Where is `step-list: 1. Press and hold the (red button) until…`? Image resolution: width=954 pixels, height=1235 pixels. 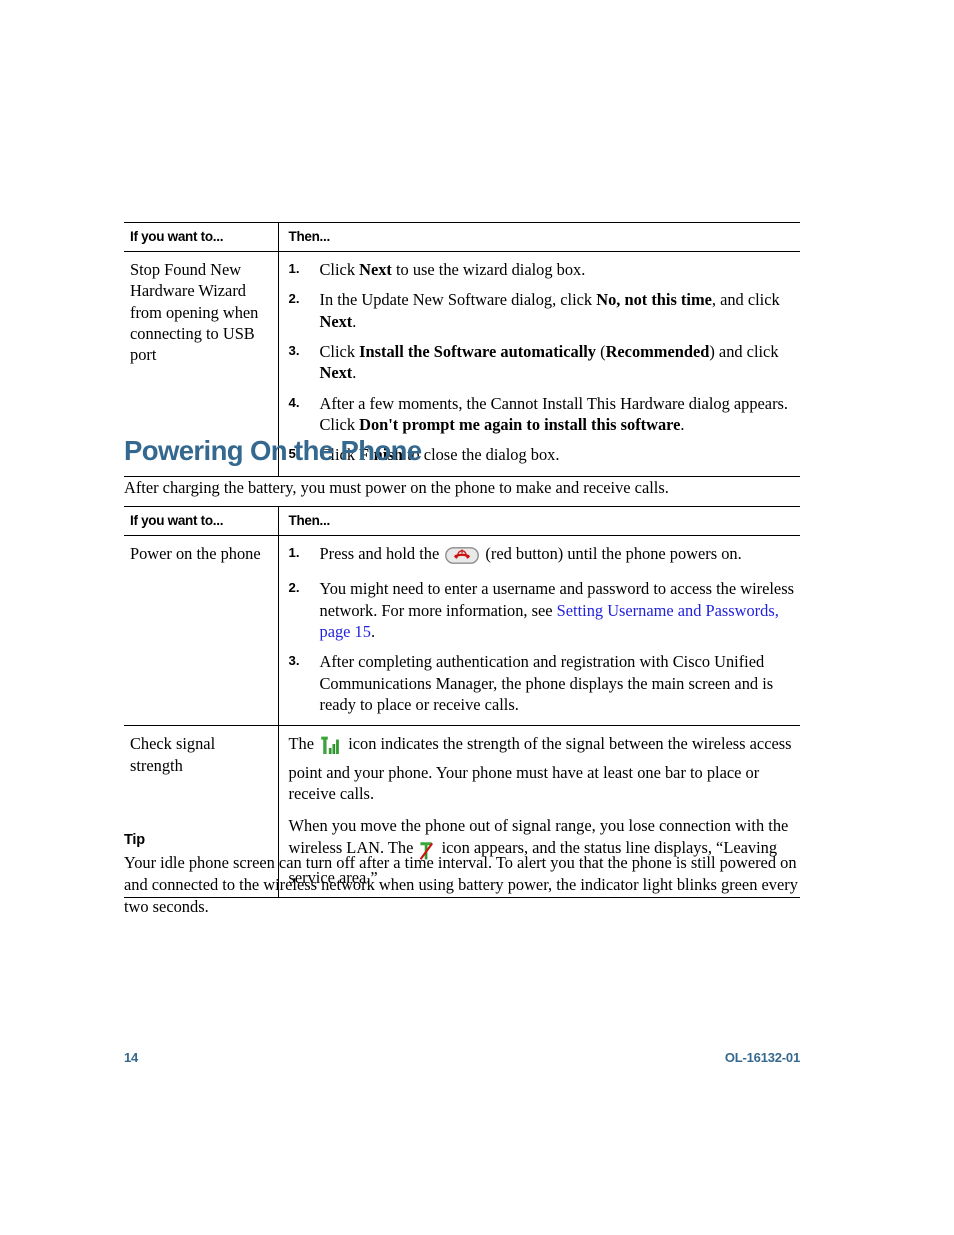
step-list: 1. Press and hold the (red button) until… is located at coordinates (544, 629).